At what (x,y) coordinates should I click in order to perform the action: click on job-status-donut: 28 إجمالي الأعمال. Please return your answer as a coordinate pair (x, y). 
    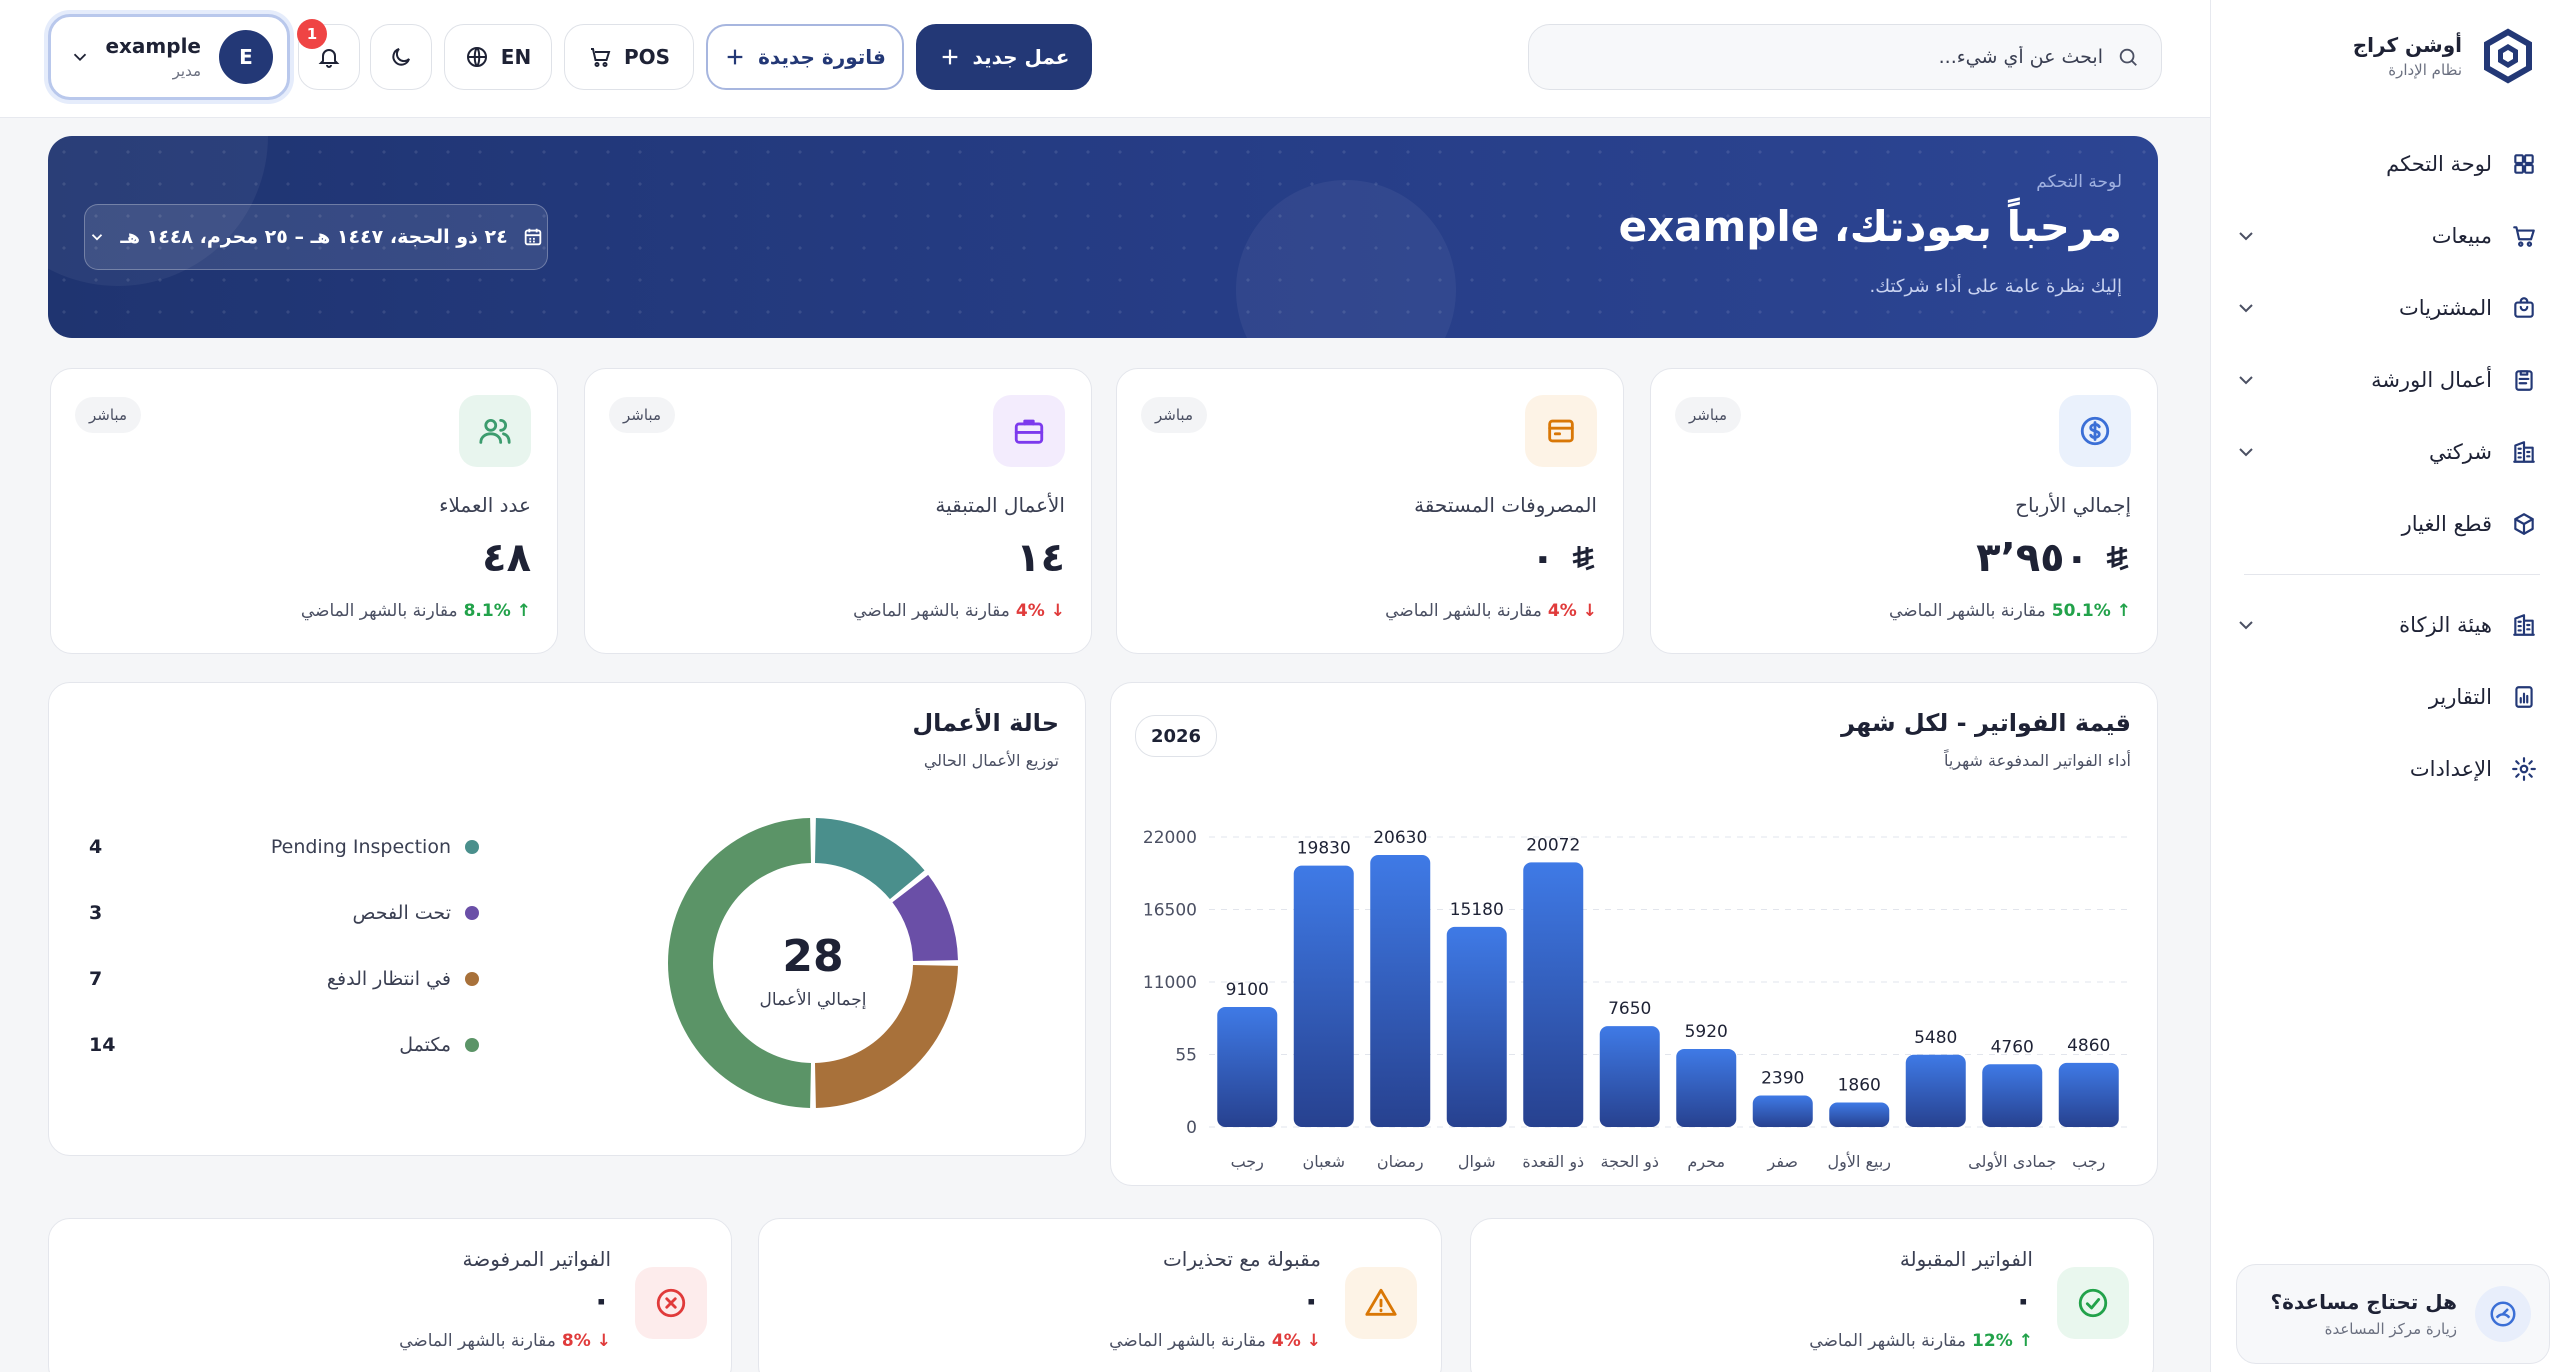
    Looking at the image, I should click on (812, 963).